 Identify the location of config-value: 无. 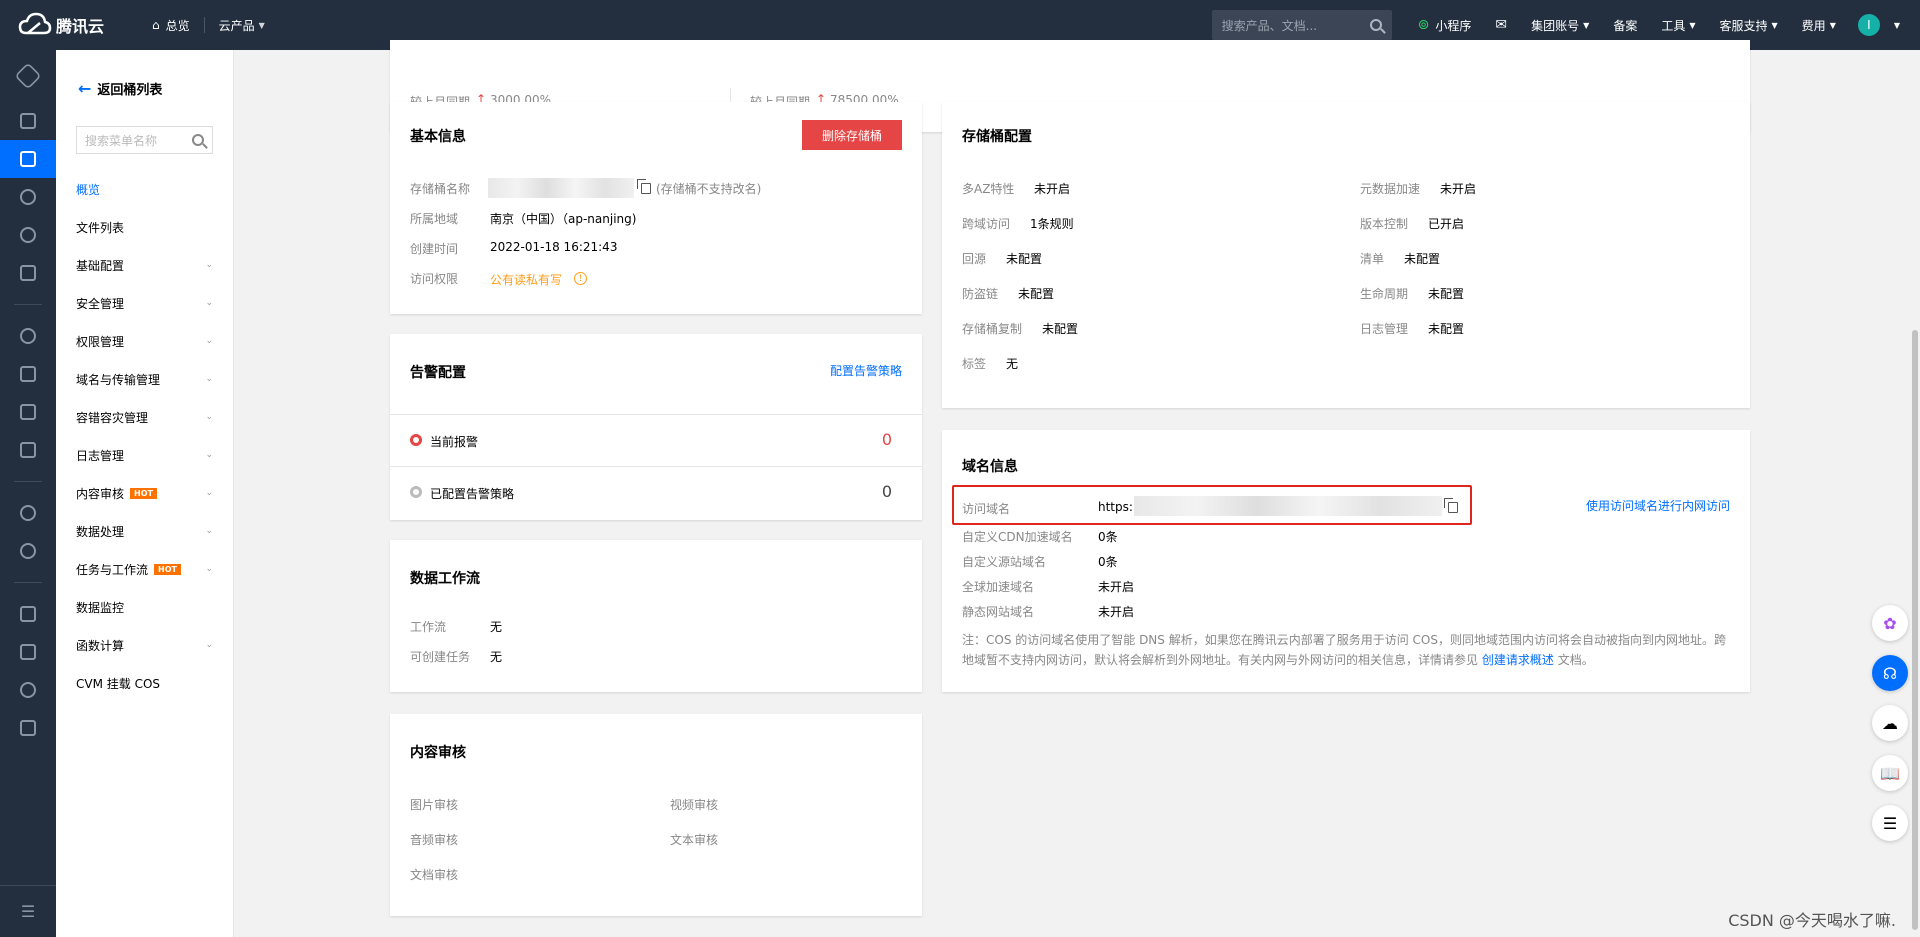
(1012, 363).